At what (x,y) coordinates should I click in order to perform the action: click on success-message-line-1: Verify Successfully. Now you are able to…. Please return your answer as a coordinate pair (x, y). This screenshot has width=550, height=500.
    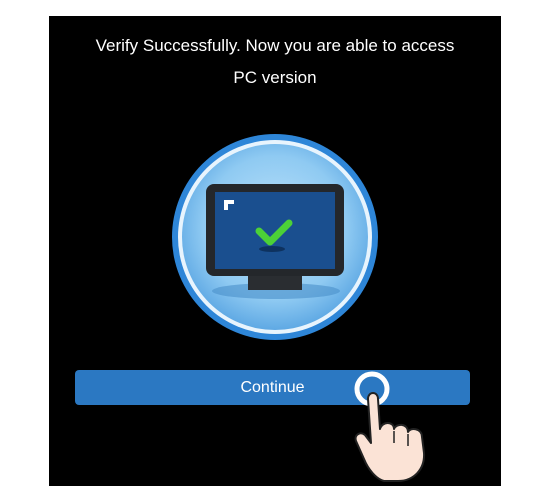
    Looking at the image, I should click on (275, 45).